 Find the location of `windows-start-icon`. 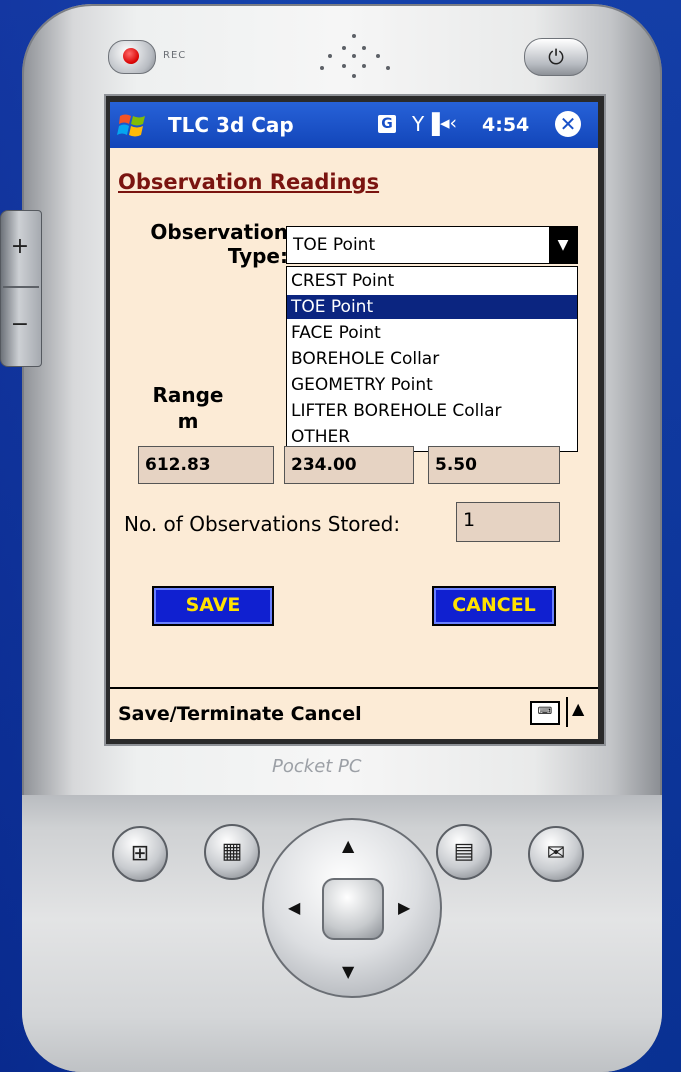

windows-start-icon is located at coordinates (133, 125).